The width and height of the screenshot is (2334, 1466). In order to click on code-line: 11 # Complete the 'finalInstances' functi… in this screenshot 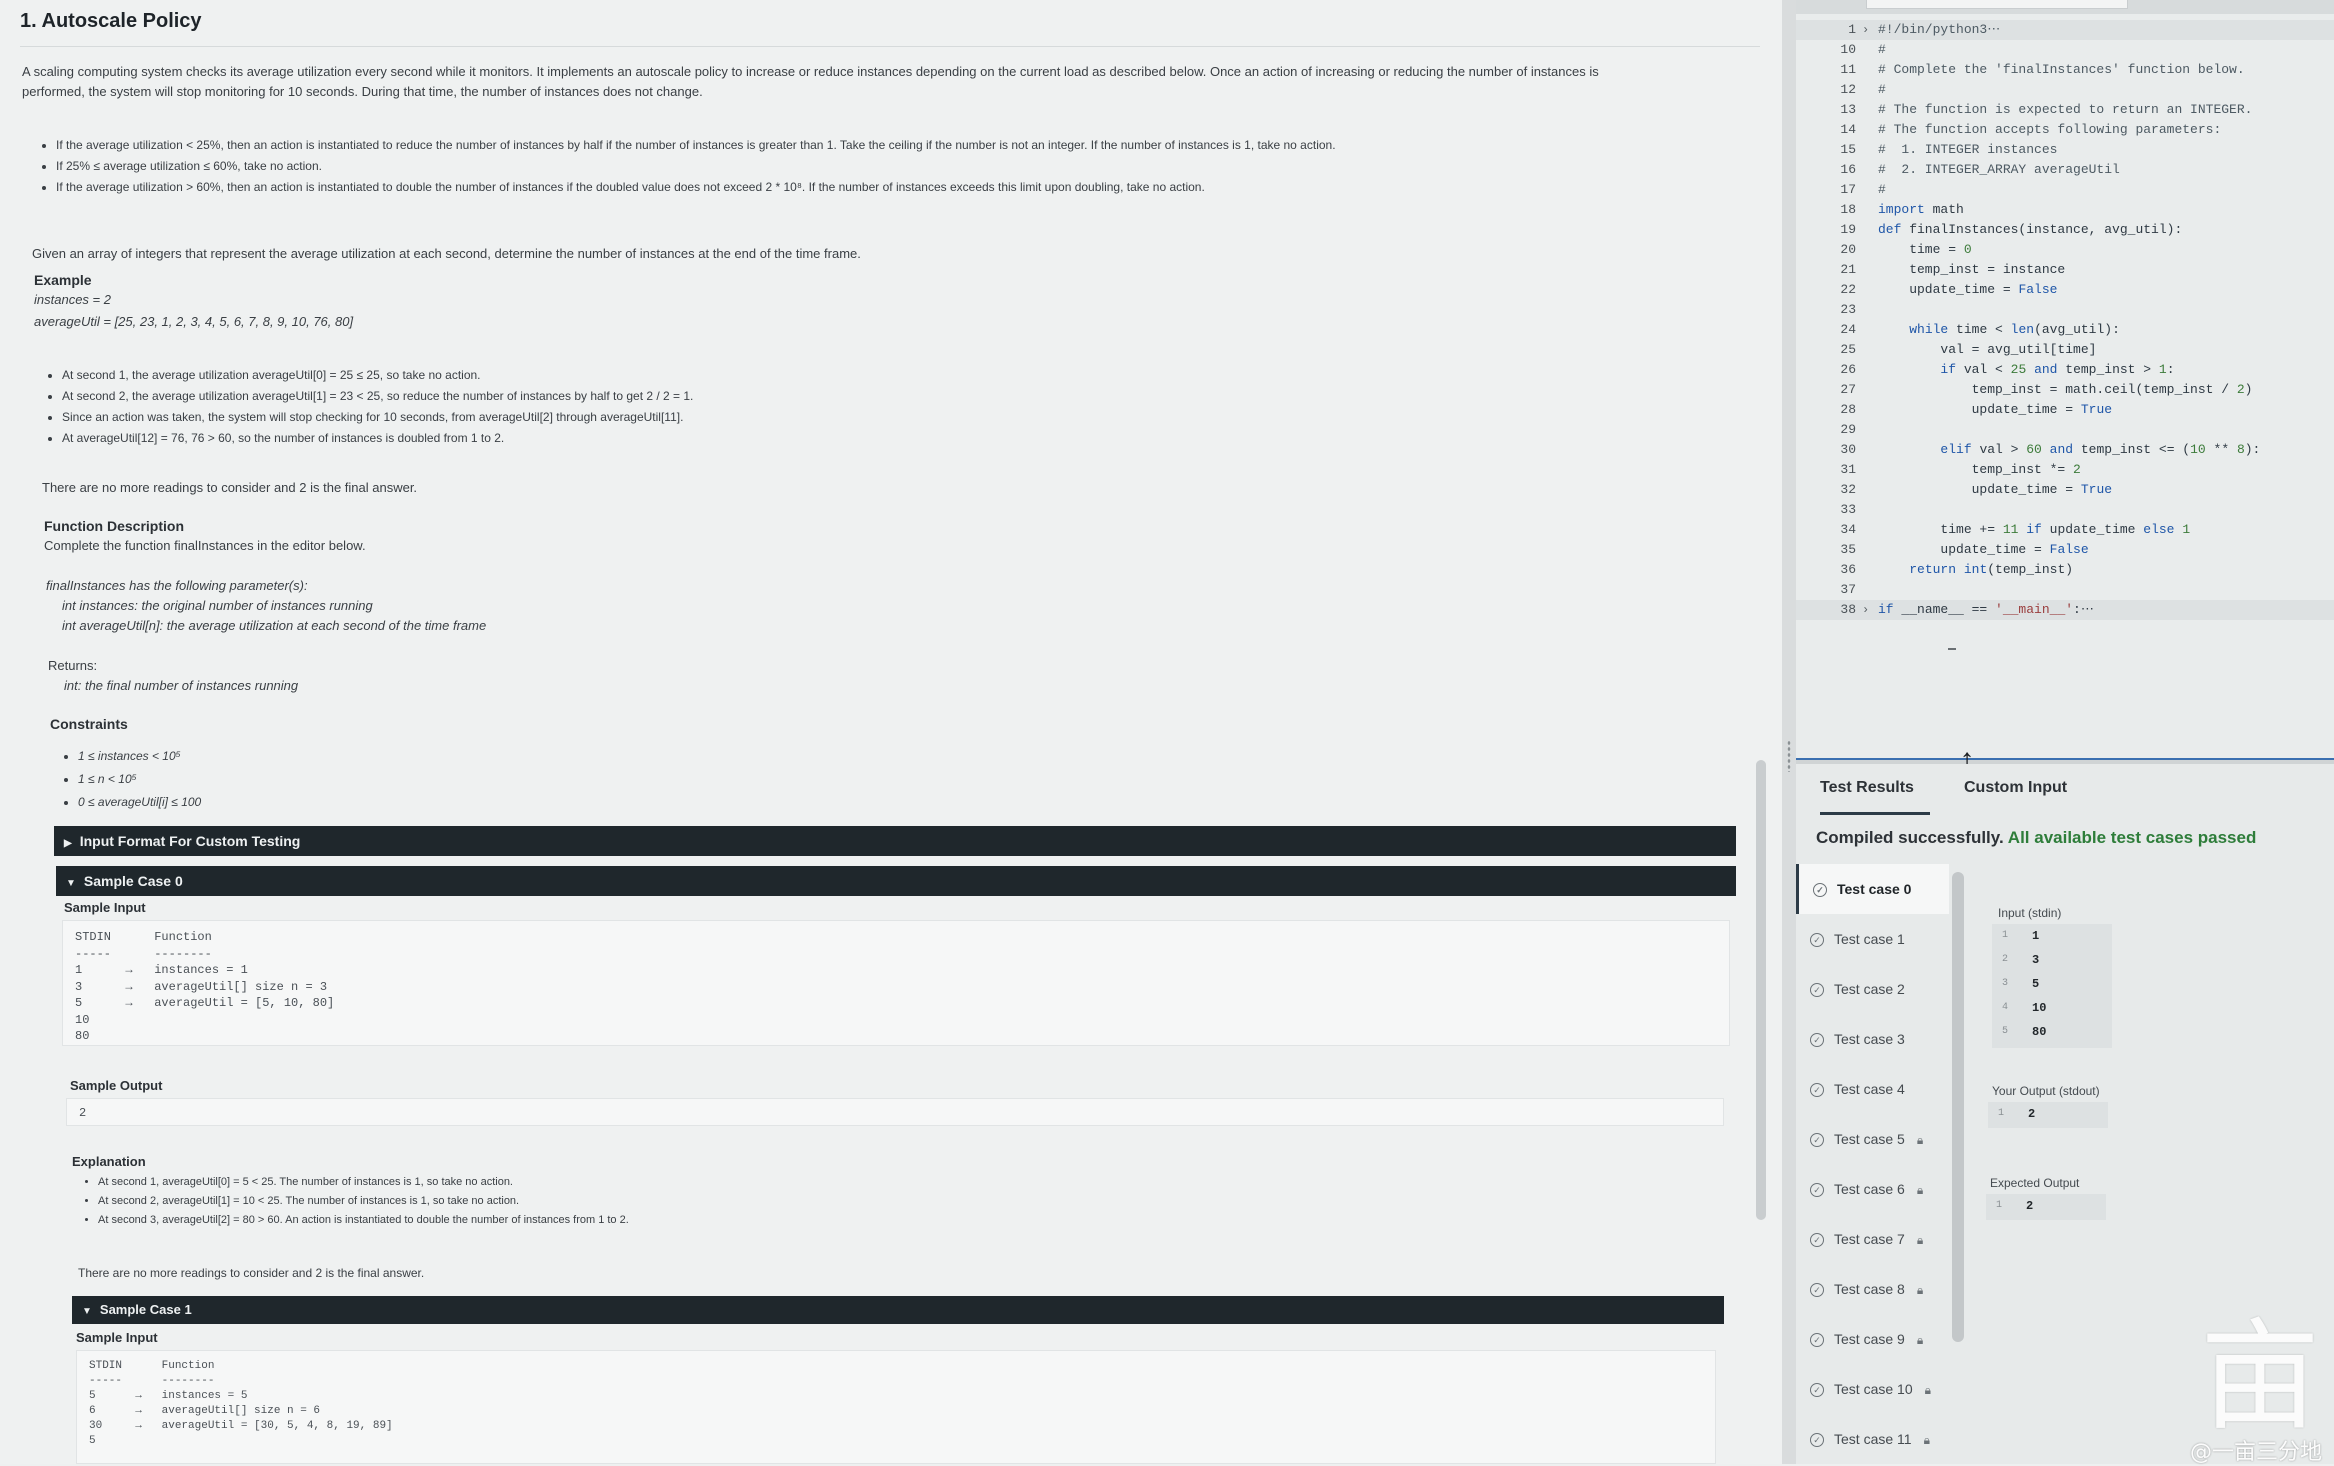, I will do `click(2065, 70)`.